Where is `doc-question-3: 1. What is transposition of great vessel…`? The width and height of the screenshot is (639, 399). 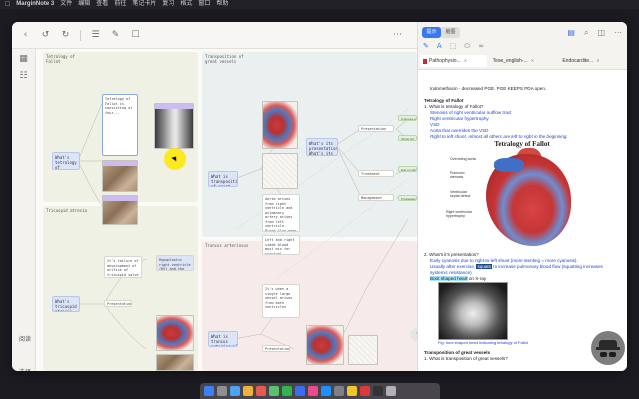 doc-question-3: 1. What is transposition of great vessel… is located at coordinates (466, 358).